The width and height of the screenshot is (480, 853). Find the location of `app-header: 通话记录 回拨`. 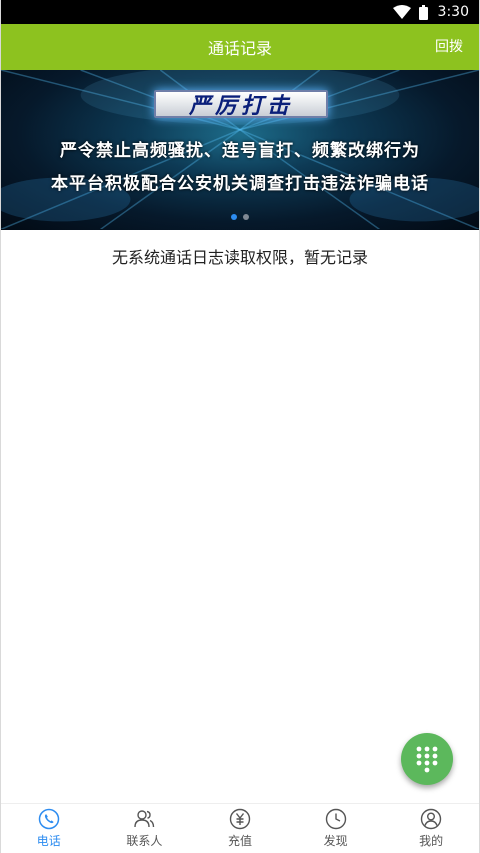

app-header: 通话记录 回拨 is located at coordinates (240, 47).